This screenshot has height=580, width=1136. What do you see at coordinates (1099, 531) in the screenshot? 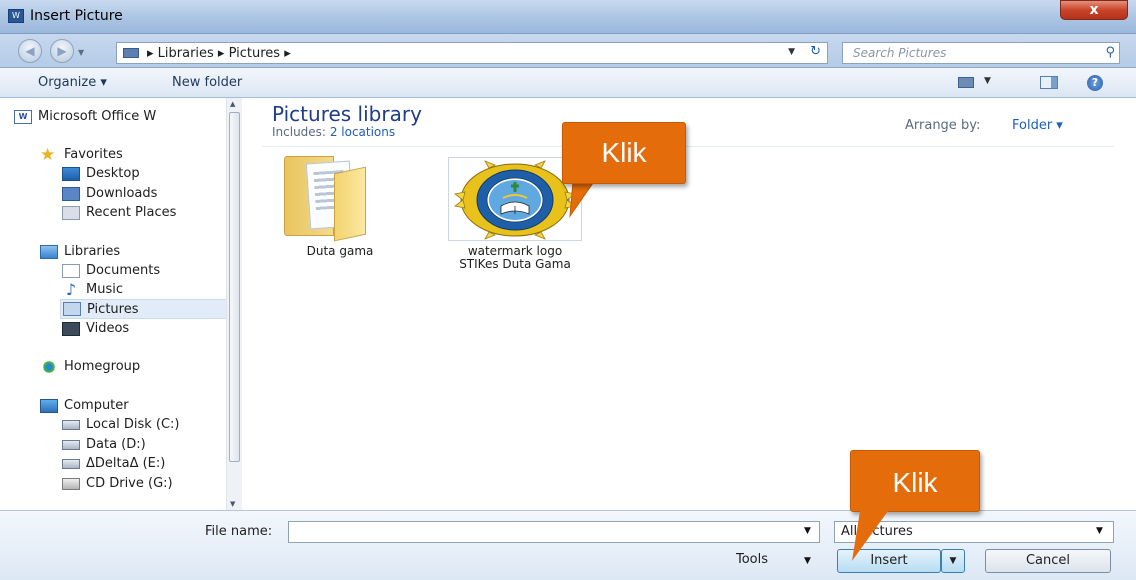
I see `filter-dropdown-icon: ▼` at bounding box center [1099, 531].